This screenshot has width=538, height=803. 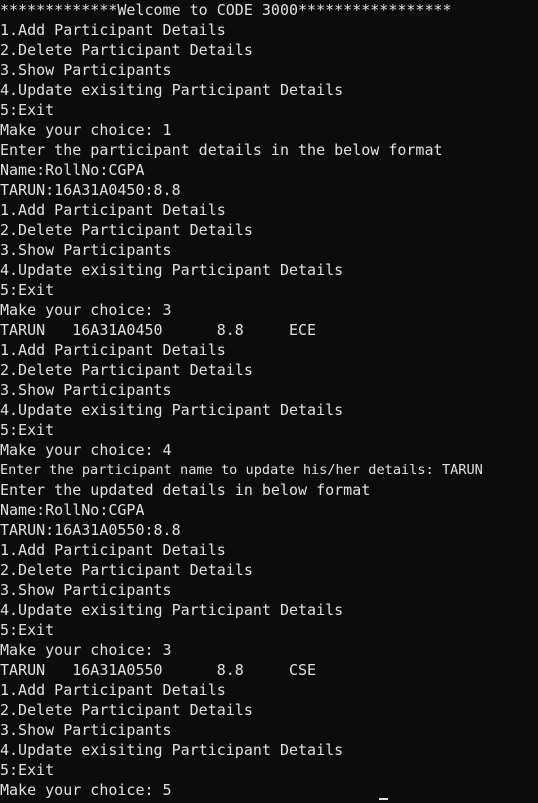 I want to click on console-line: TARUN 16A31A0550 8.8 CSE, so click(x=158, y=670).